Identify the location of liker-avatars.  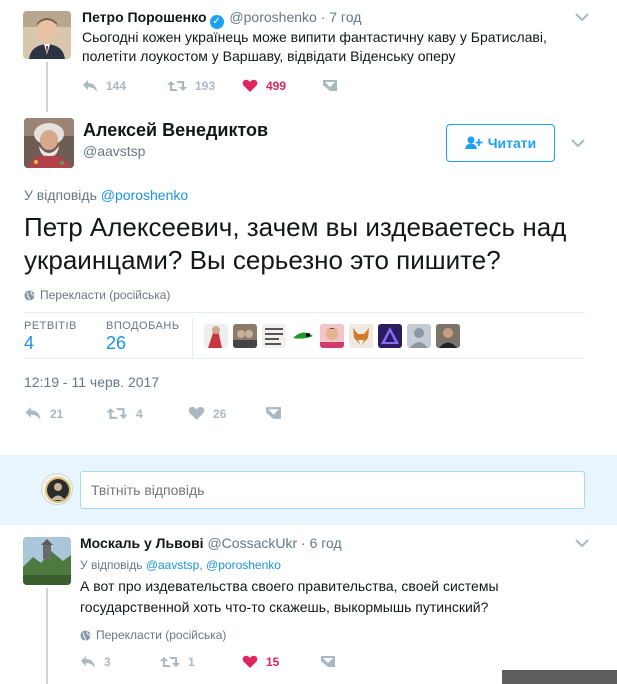
(334, 336).